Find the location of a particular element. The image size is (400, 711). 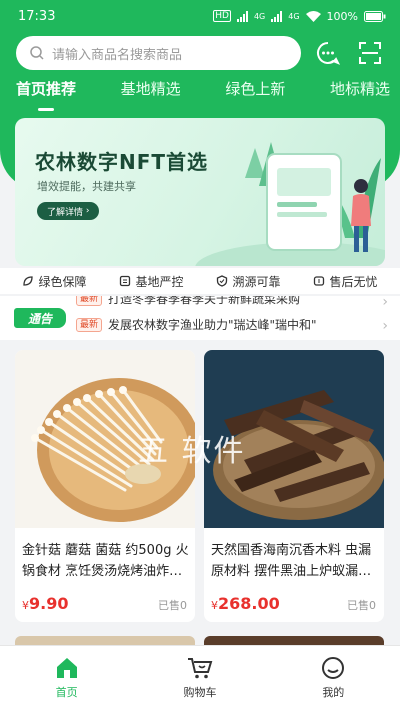

service-icon is located at coordinates (319, 281).